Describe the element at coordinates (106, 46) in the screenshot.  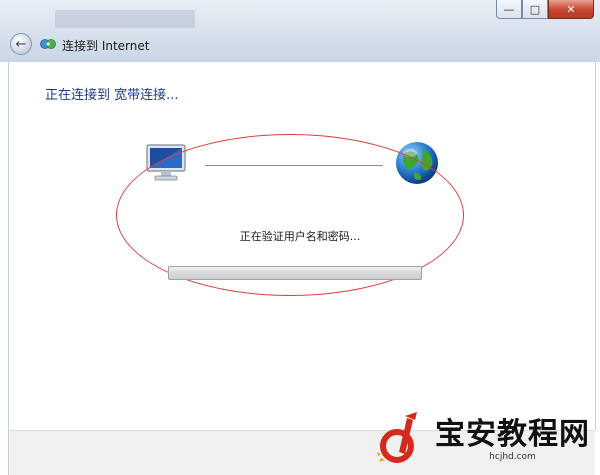
I see `window-title: 连接到 Internet` at that location.